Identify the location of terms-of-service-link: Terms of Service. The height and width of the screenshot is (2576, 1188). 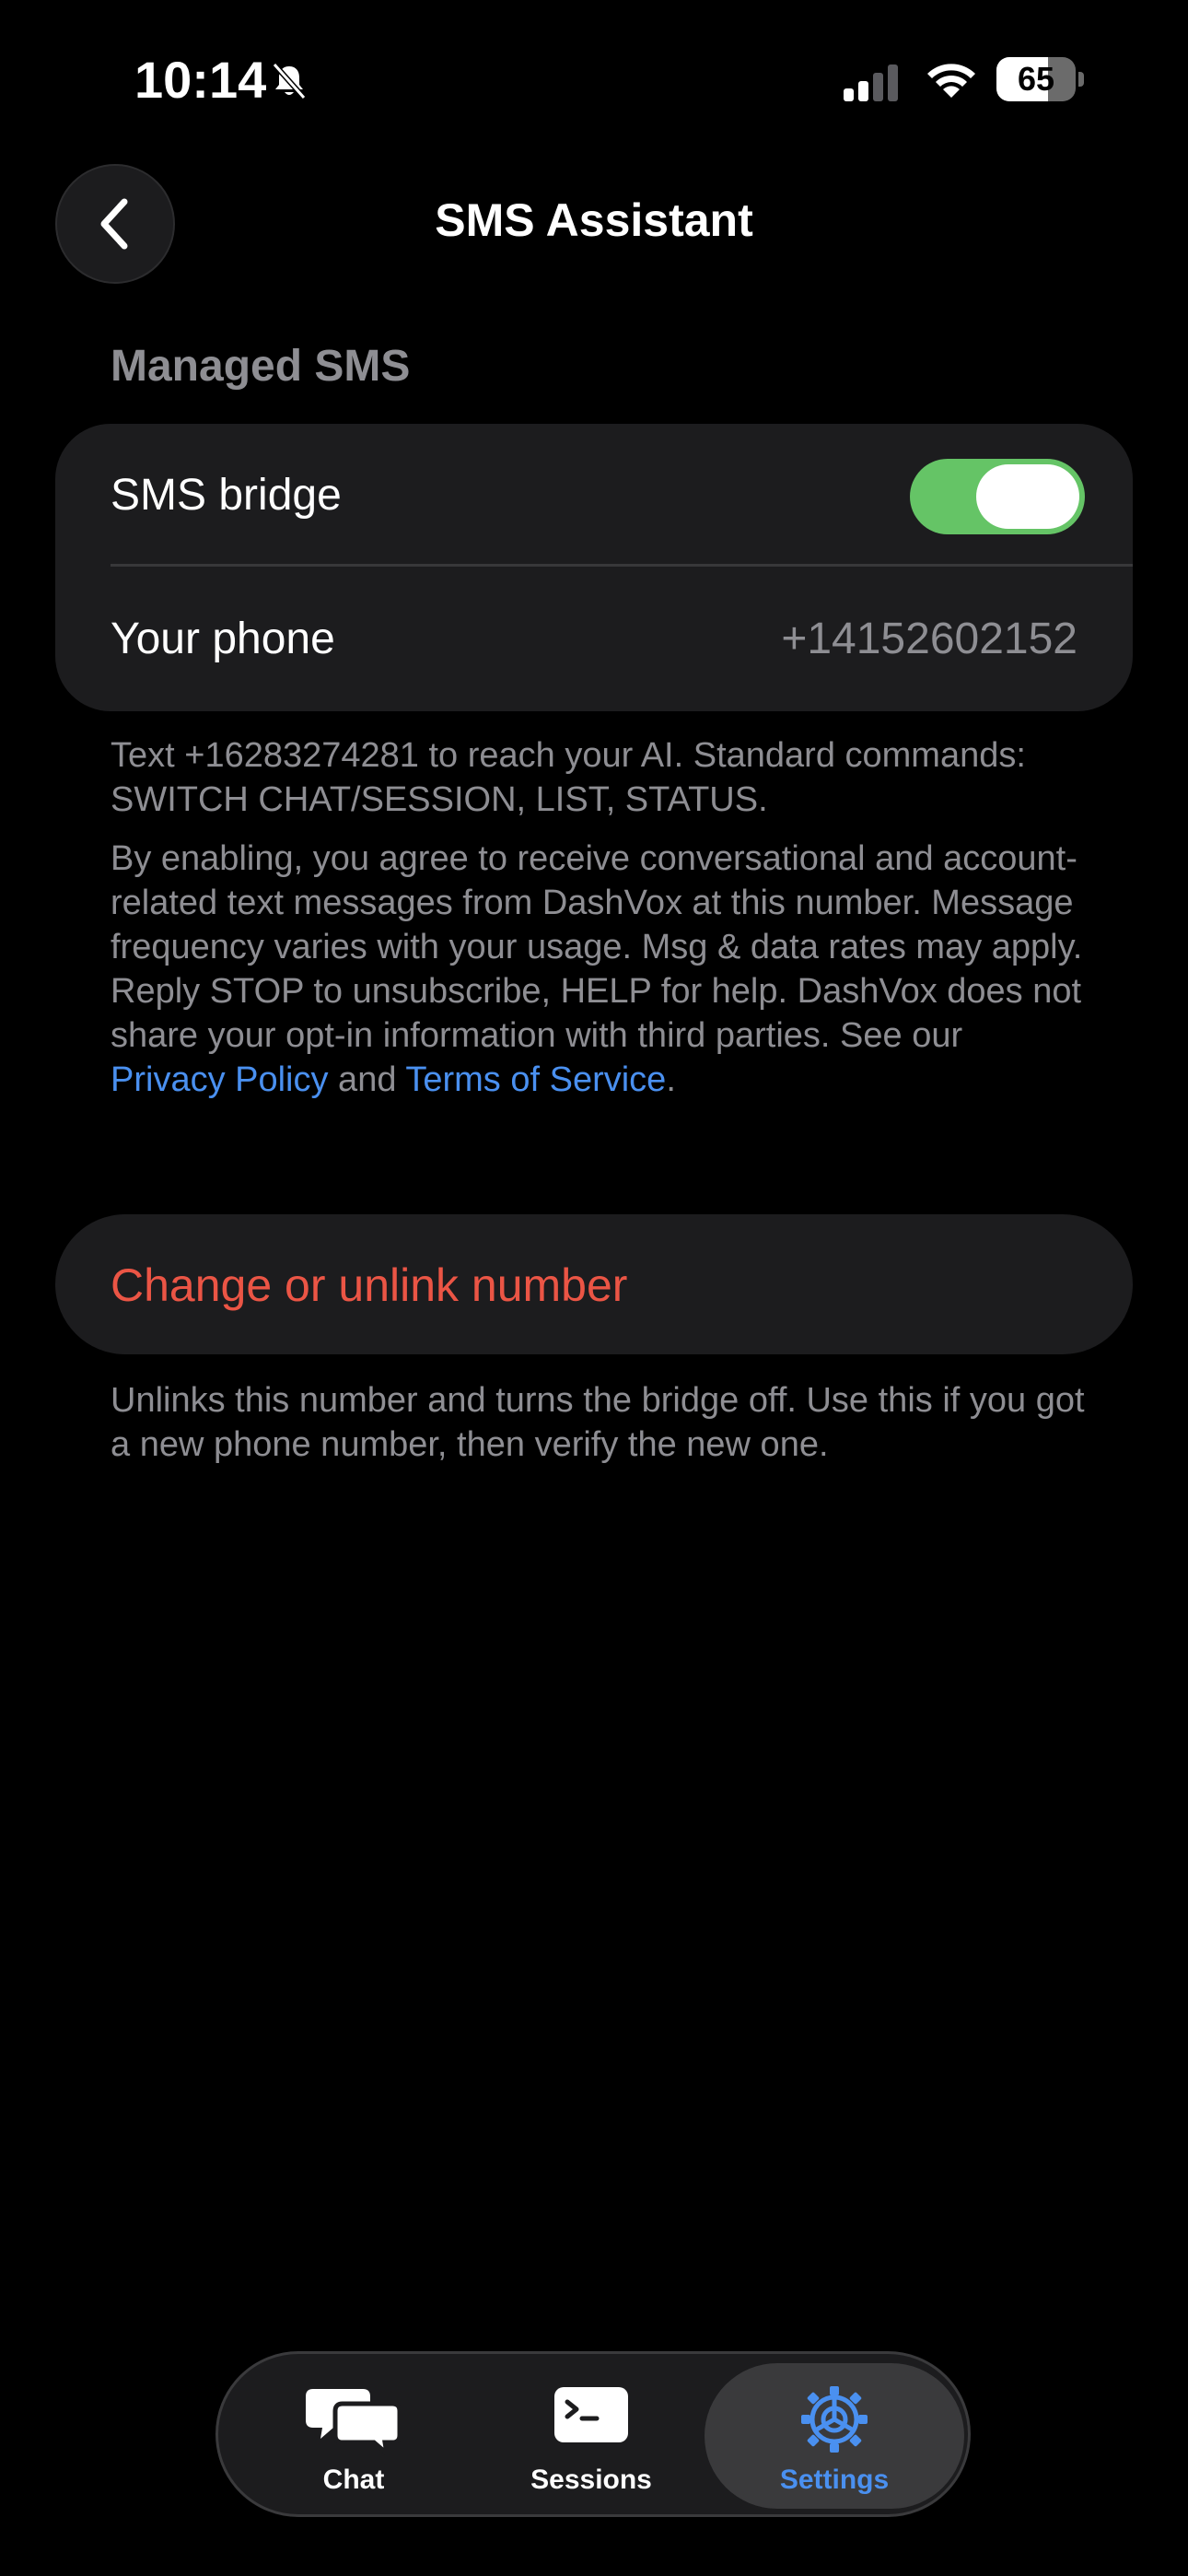
(535, 1079).